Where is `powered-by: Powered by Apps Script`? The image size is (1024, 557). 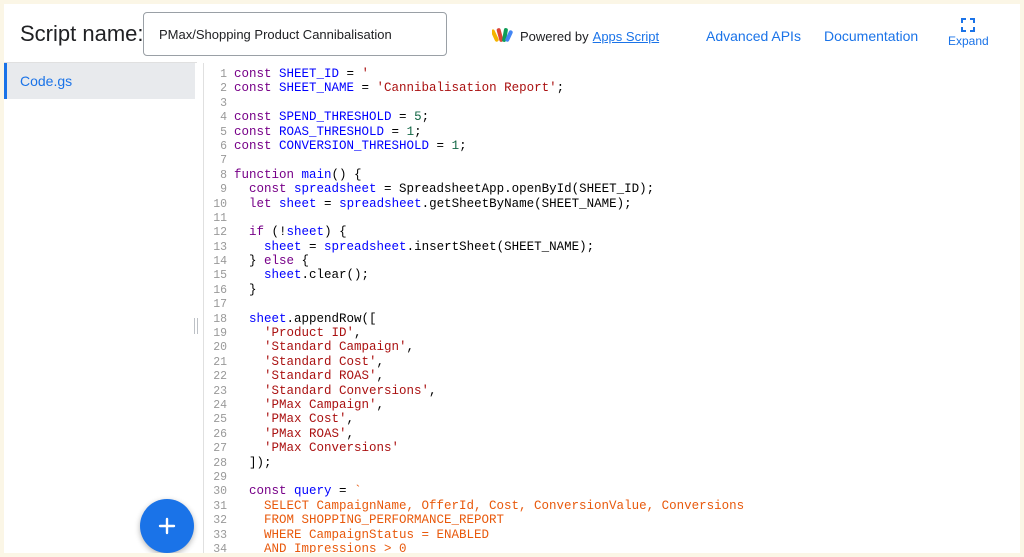 powered-by: Powered by Apps Script is located at coordinates (575, 36).